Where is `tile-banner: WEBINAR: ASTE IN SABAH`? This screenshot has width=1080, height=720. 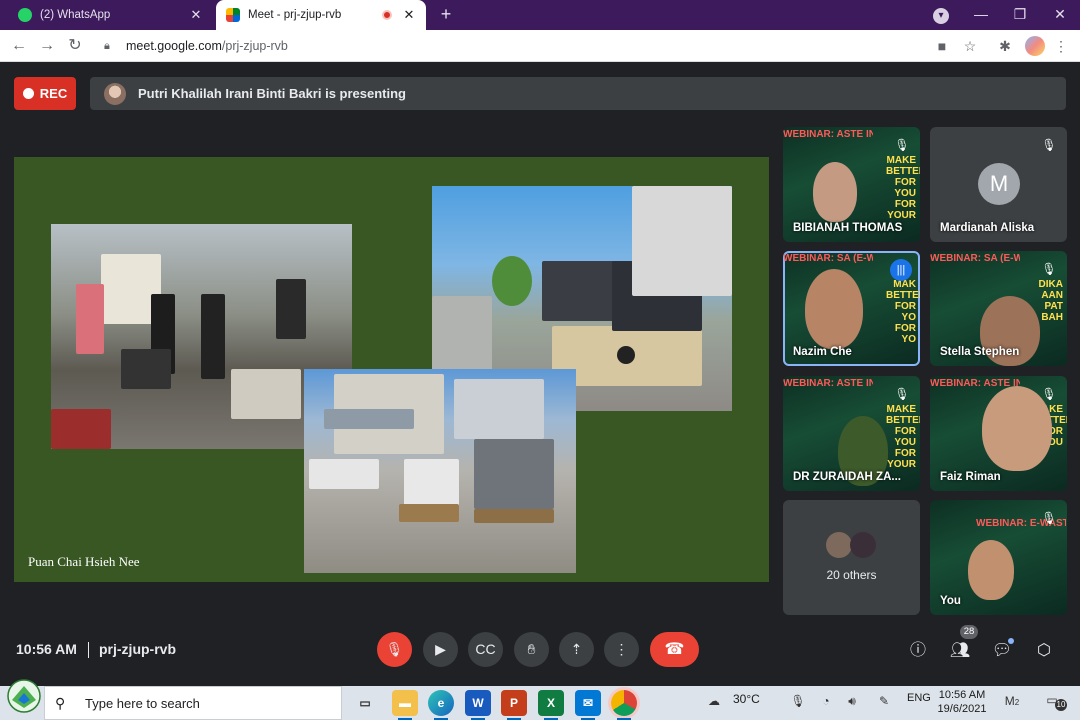
tile-banner: WEBINAR: ASTE IN SABAH is located at coordinates (828, 383).